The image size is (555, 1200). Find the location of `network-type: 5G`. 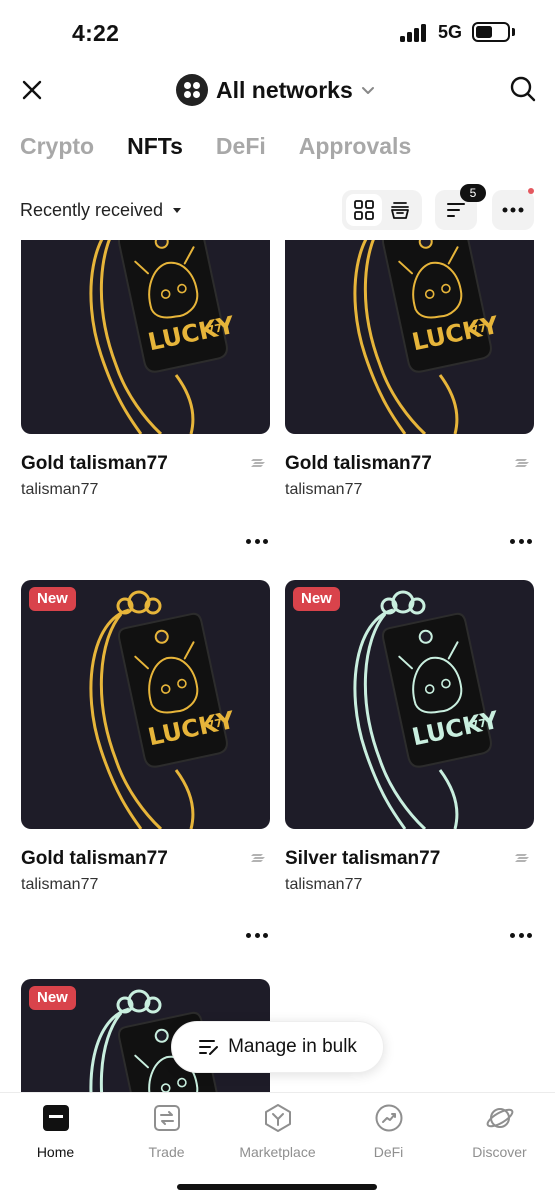

network-type: 5G is located at coordinates (450, 32).